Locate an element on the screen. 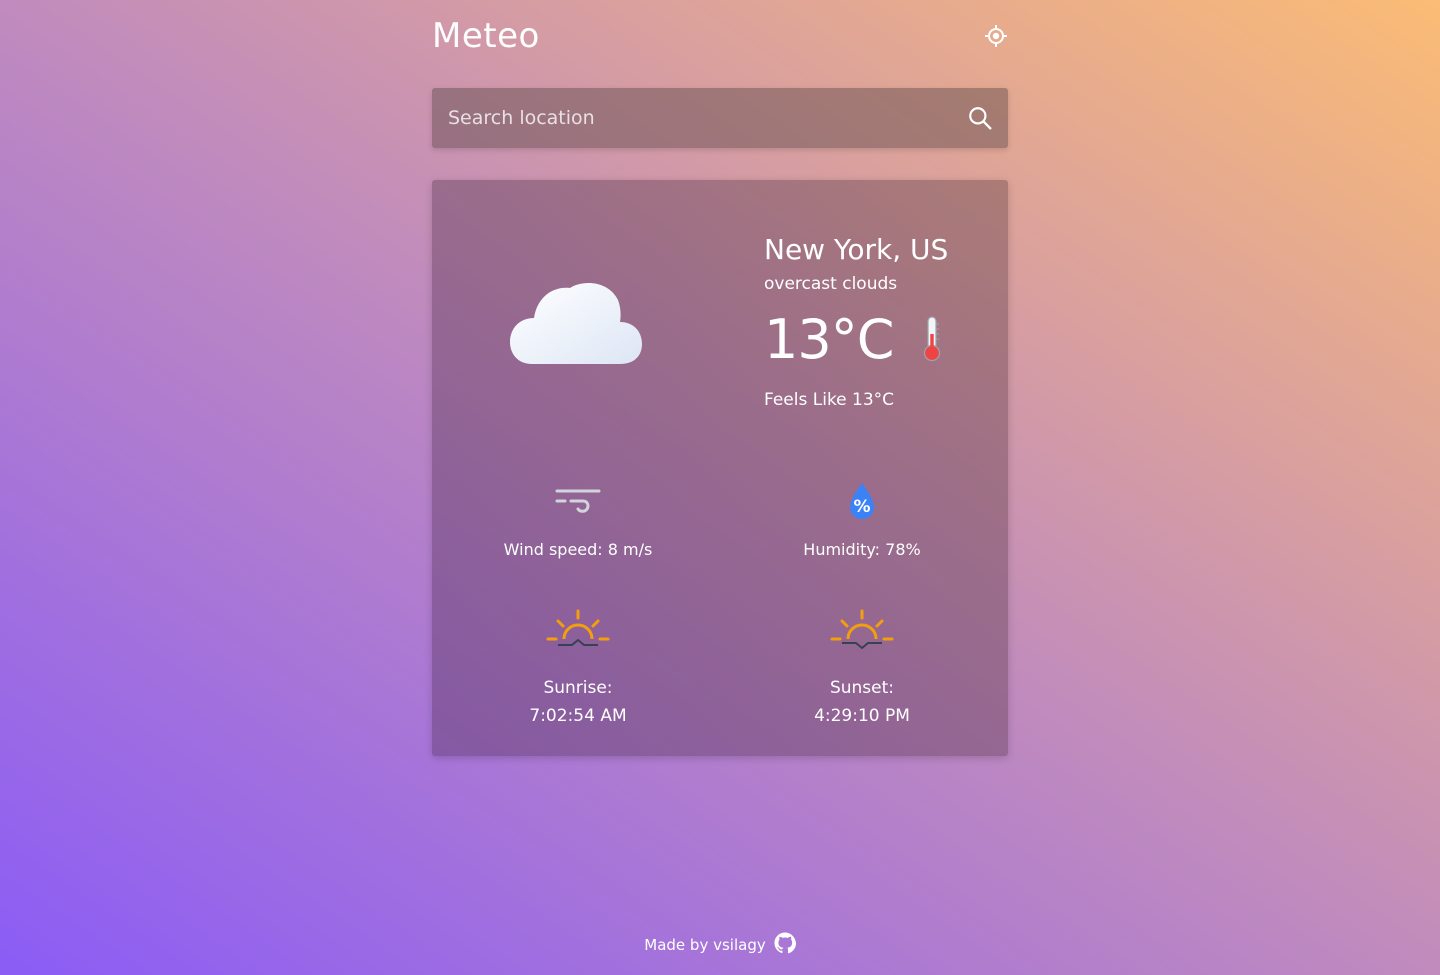 This screenshot has width=1440, height=975. crosshair-icon is located at coordinates (996, 36).